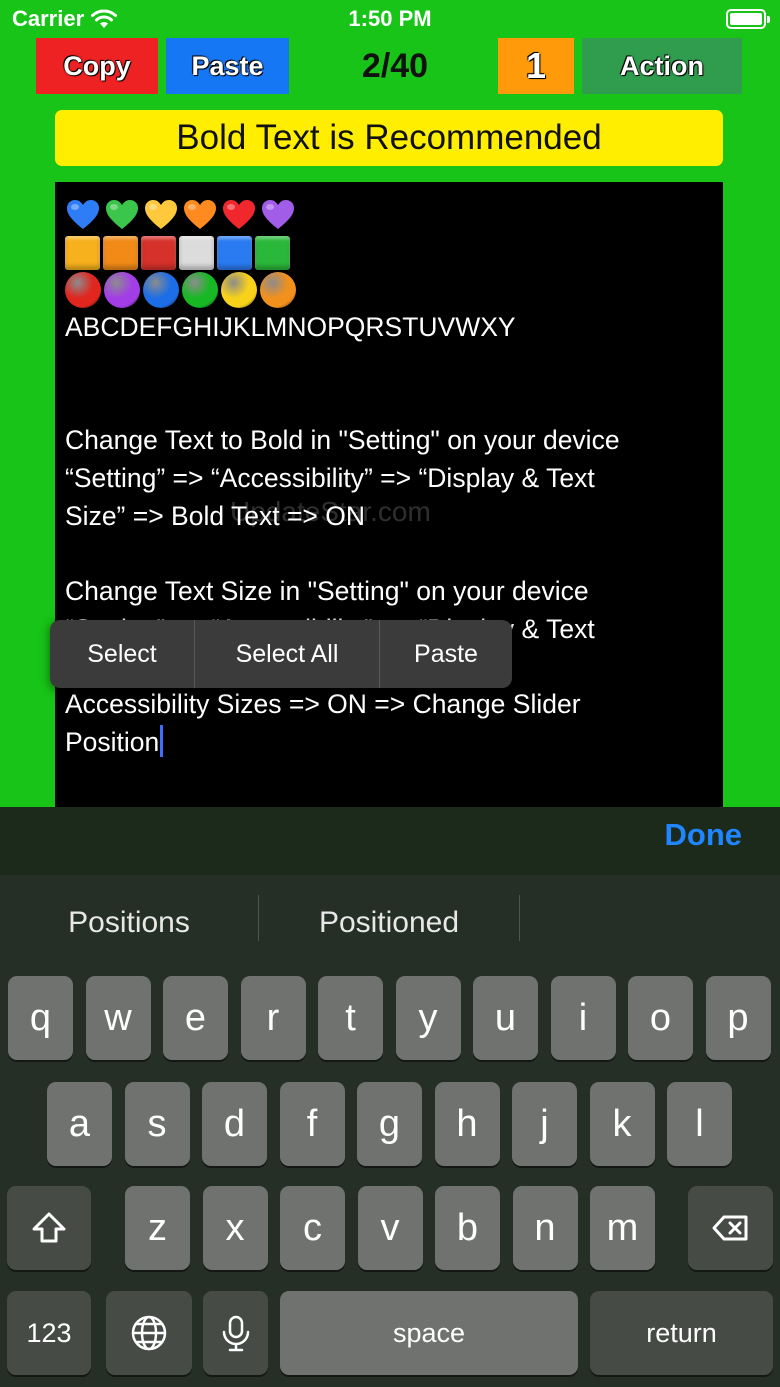 The width and height of the screenshot is (780, 1387). I want to click on key-g: g, so click(389, 1124).